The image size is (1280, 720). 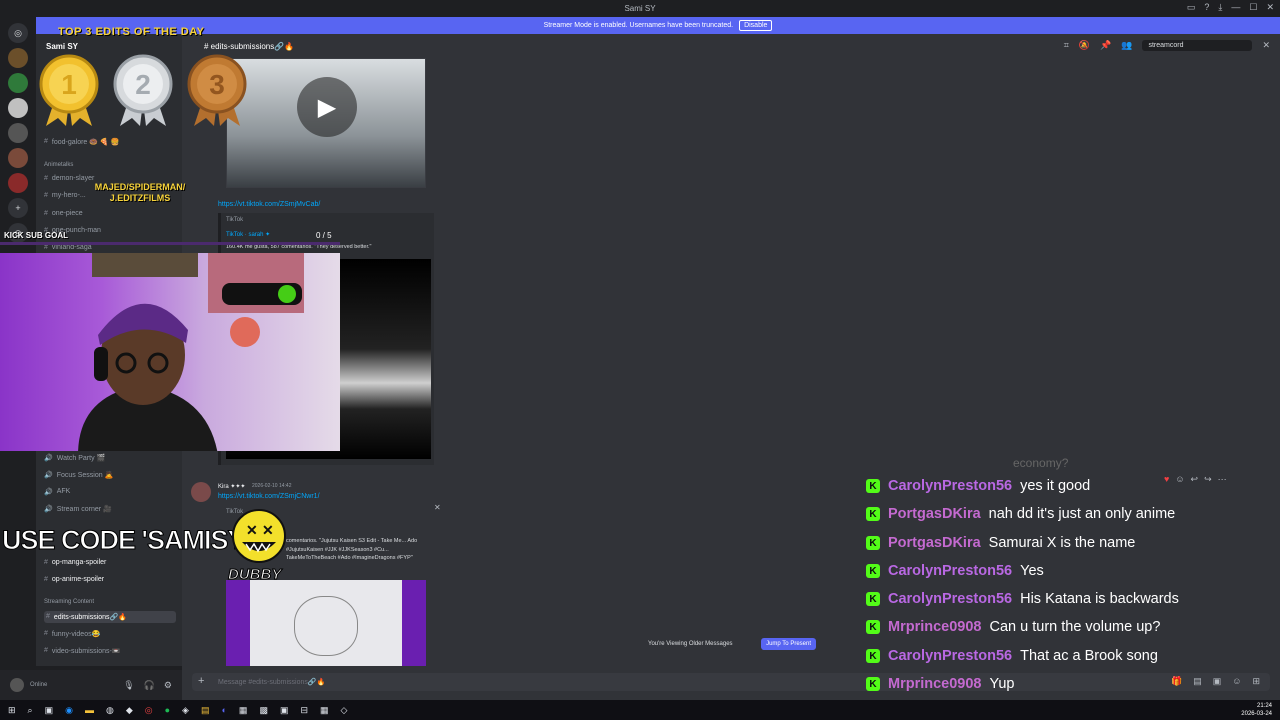 What do you see at coordinates (1222, 479) in the screenshot?
I see `more-icon: ⋯` at bounding box center [1222, 479].